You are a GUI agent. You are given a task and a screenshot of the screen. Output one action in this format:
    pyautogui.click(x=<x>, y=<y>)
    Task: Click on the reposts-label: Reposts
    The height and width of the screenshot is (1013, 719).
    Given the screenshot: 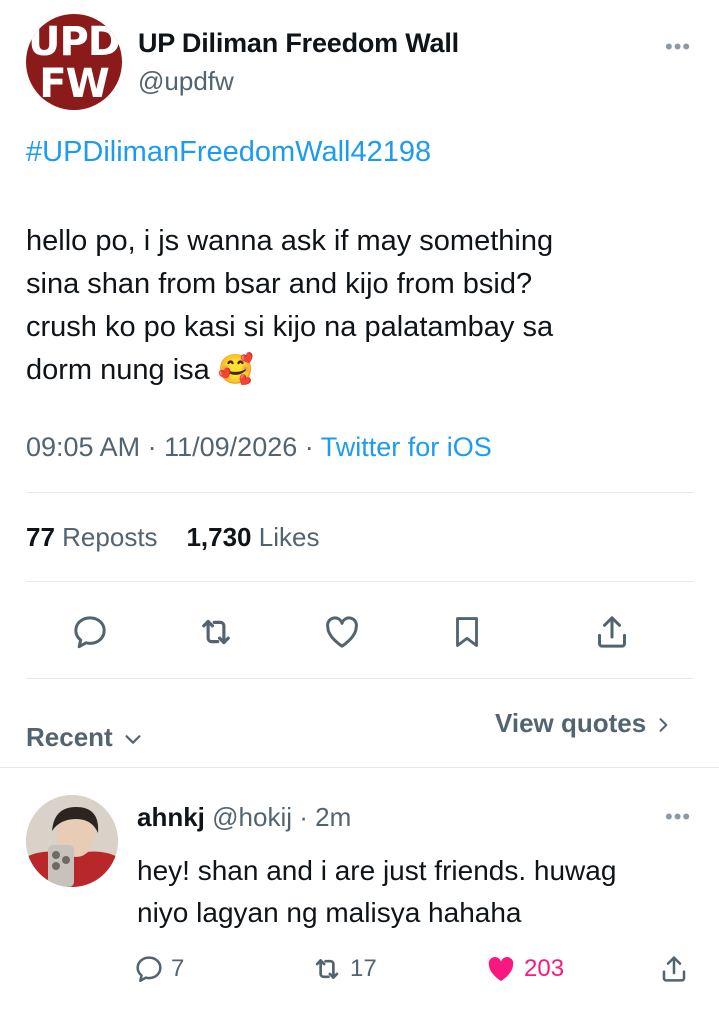 What is the action you would take?
    pyautogui.click(x=110, y=537)
    